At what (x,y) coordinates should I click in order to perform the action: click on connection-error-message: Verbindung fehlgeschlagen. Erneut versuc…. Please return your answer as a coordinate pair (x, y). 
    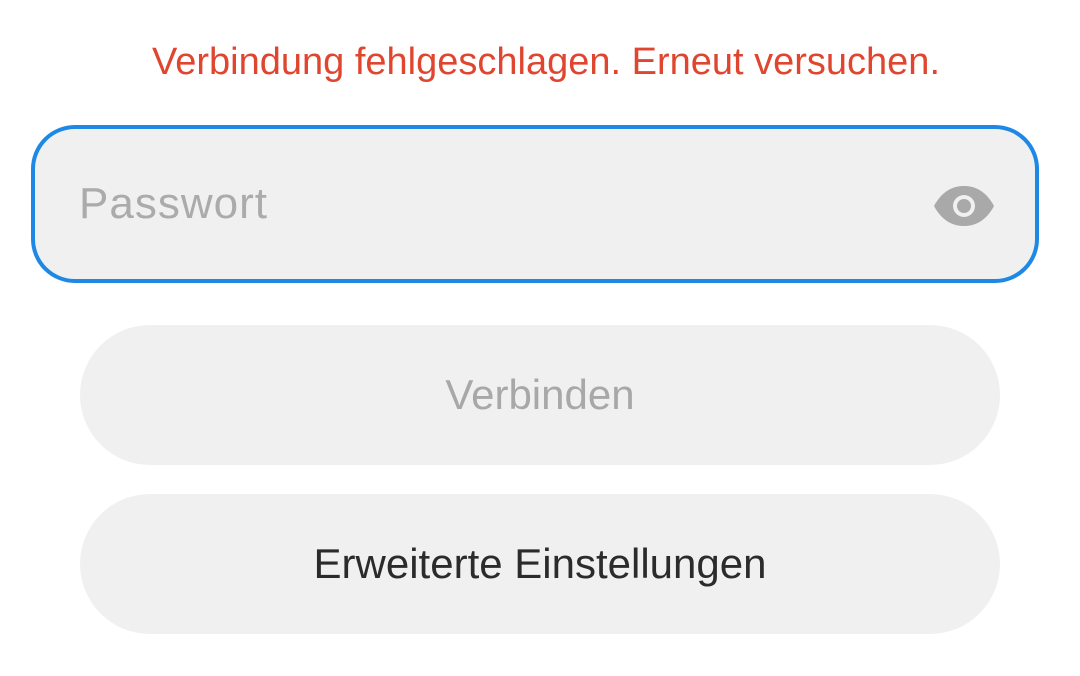
    Looking at the image, I should click on (546, 62).